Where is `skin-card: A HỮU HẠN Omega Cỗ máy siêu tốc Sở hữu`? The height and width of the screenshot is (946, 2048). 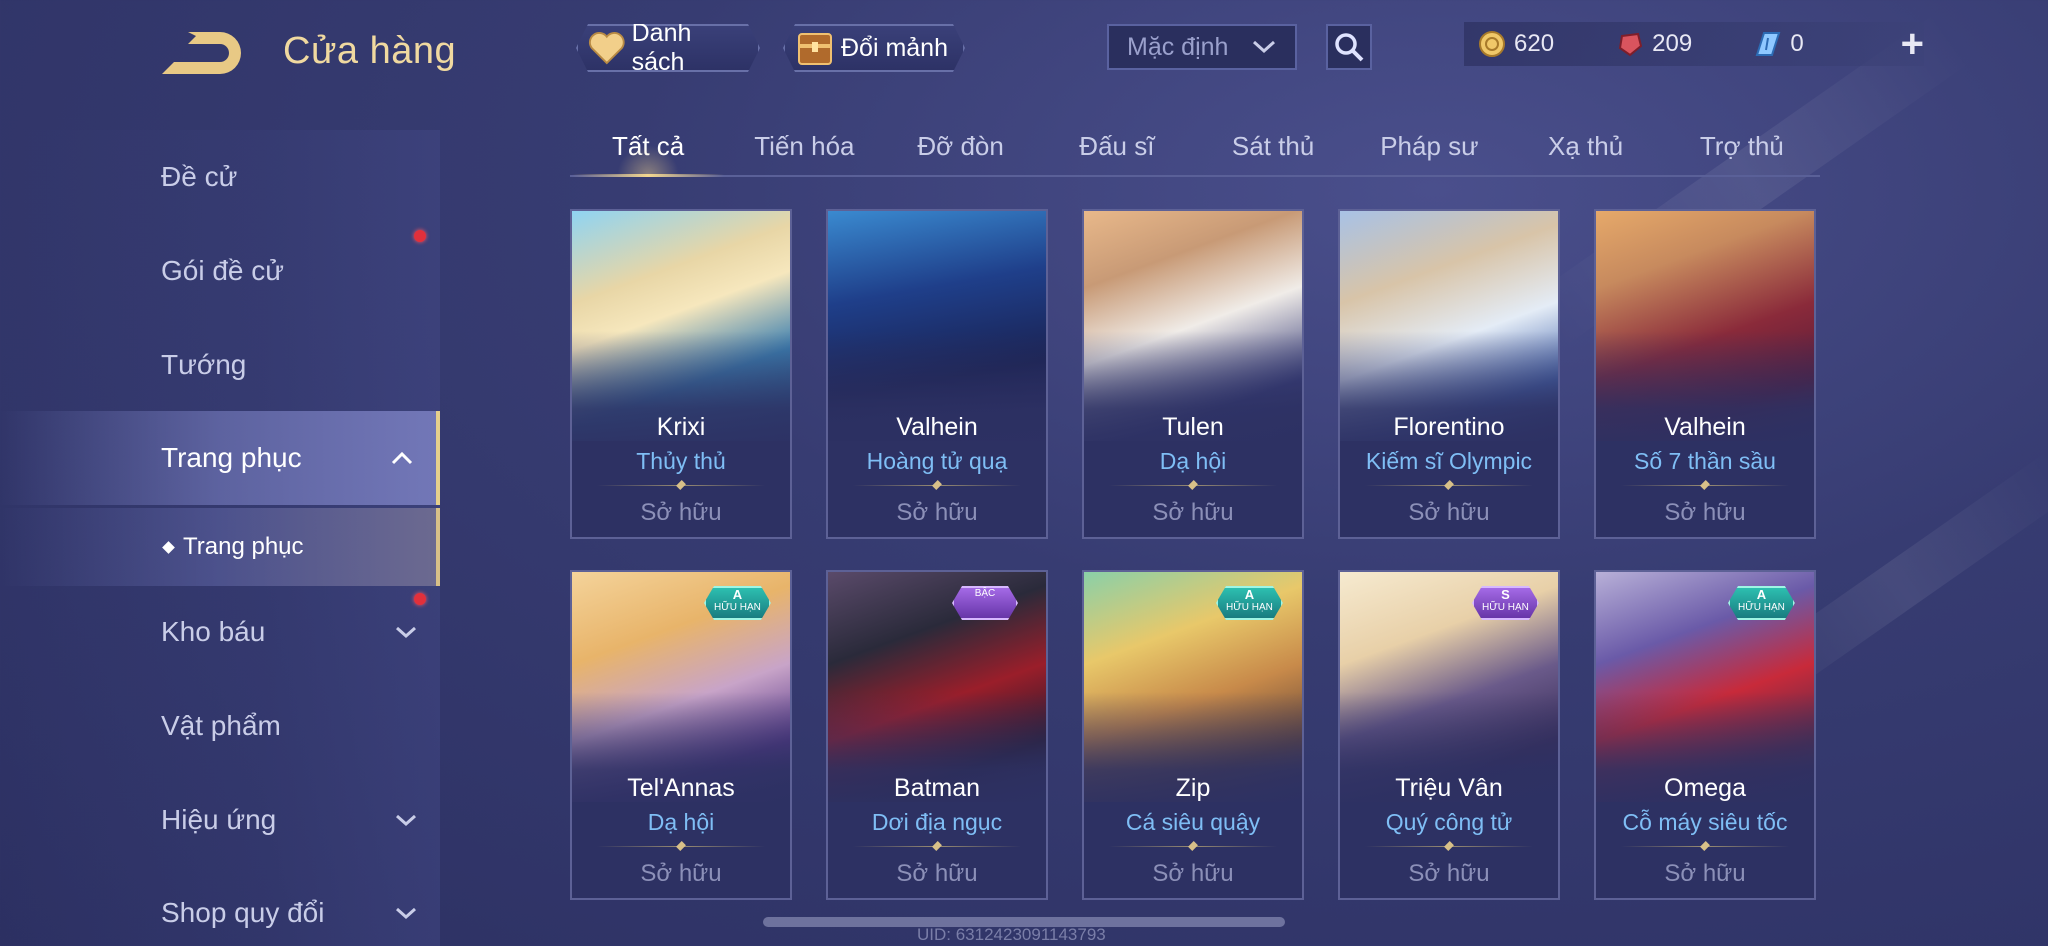
skin-card: A HỮU HẠN Omega Cỗ máy siêu tốc Sở hữu is located at coordinates (1705, 735).